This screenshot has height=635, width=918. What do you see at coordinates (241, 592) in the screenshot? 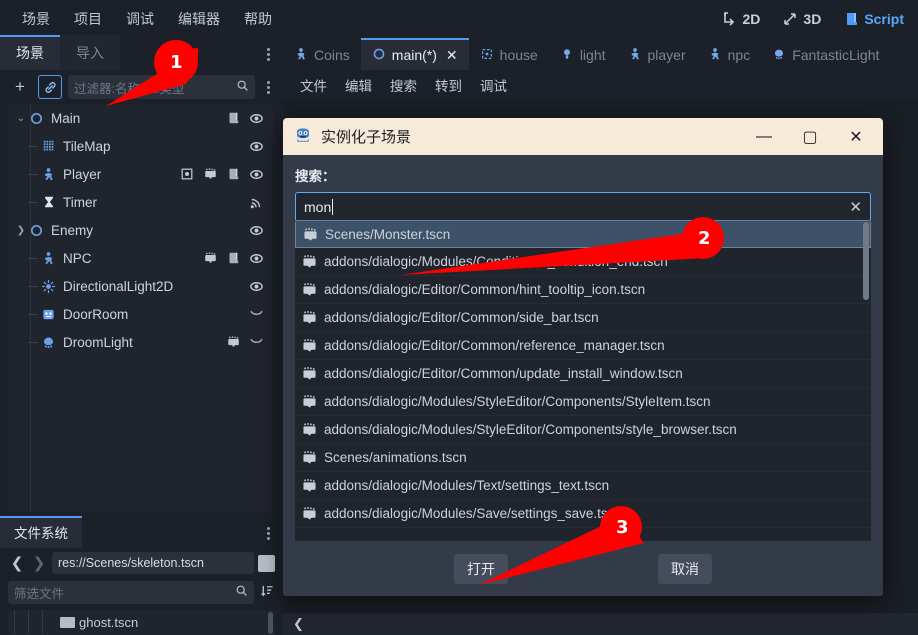
I see `search-icon` at bounding box center [241, 592].